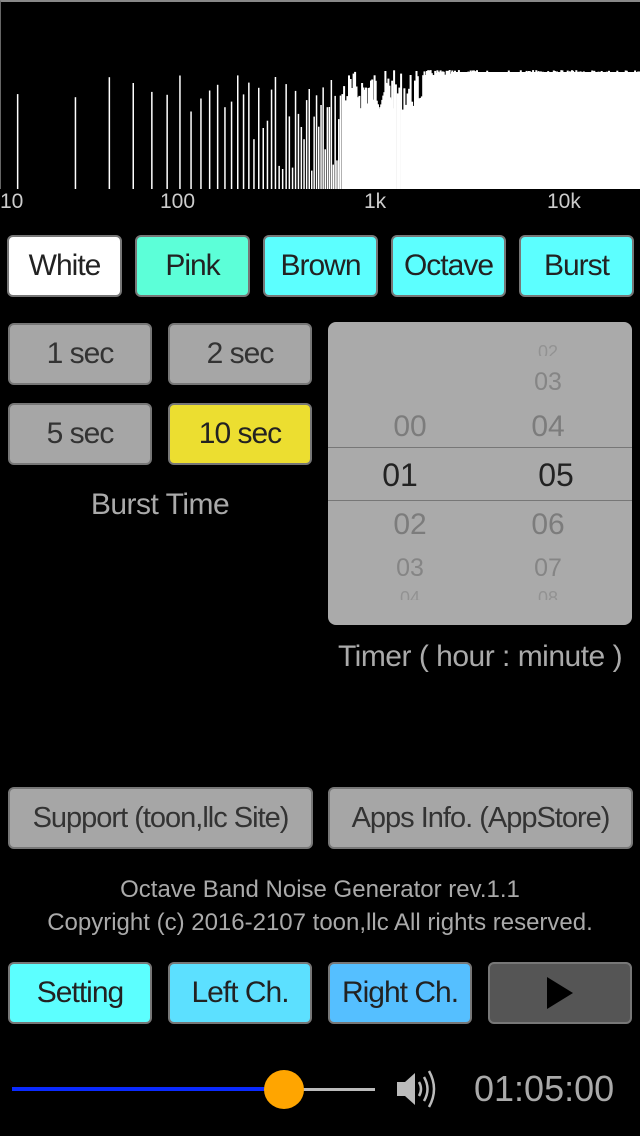 This screenshot has width=640, height=1136. What do you see at coordinates (548, 568) in the screenshot?
I see `minute-option: 07` at bounding box center [548, 568].